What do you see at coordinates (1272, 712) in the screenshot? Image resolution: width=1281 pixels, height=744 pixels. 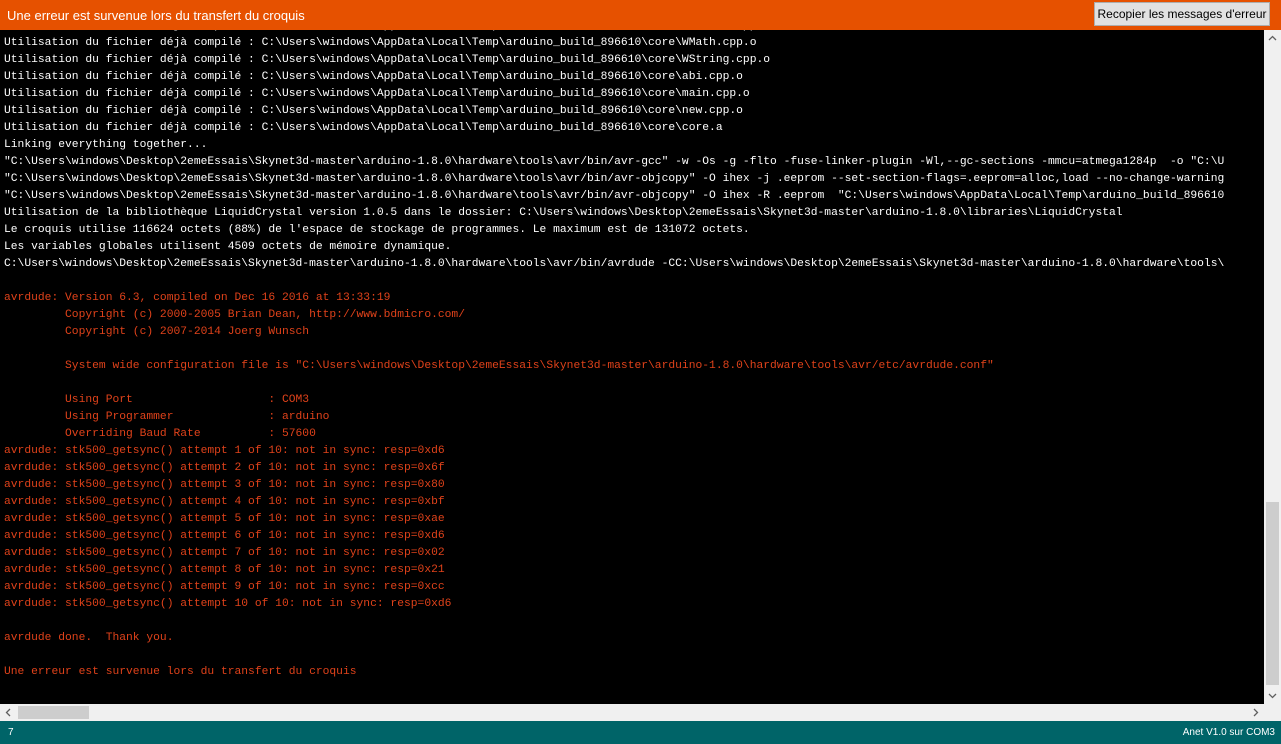 I see `scrollbar-corner` at bounding box center [1272, 712].